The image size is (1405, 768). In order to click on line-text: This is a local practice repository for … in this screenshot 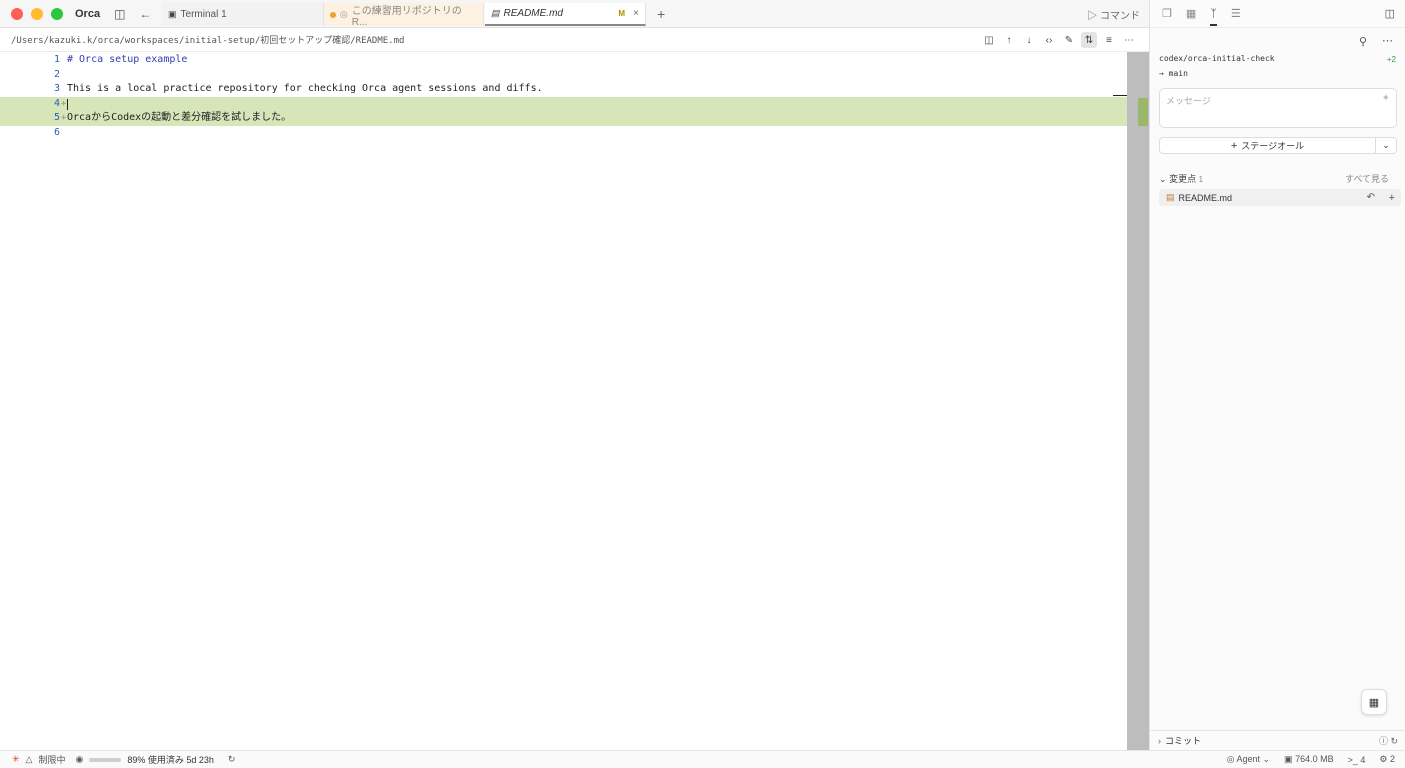, I will do `click(305, 88)`.